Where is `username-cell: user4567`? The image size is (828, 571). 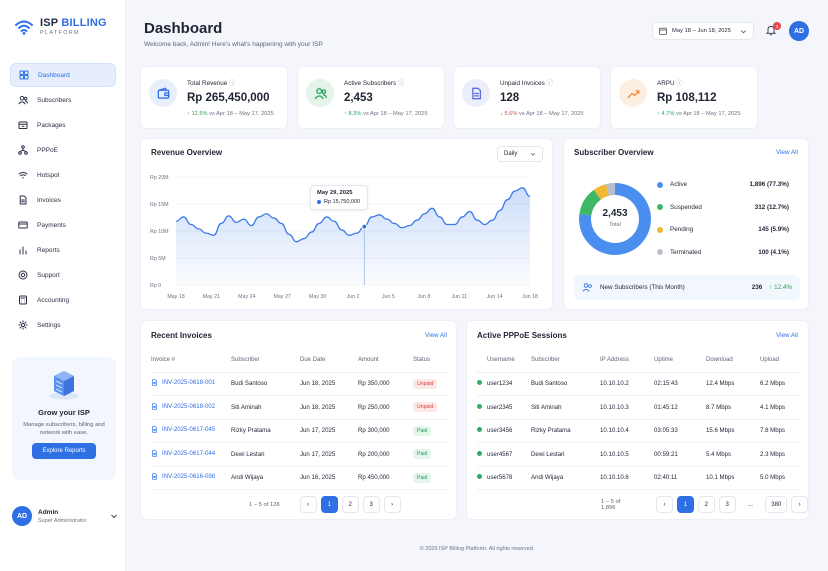
username-cell: user4567 is located at coordinates (504, 454).